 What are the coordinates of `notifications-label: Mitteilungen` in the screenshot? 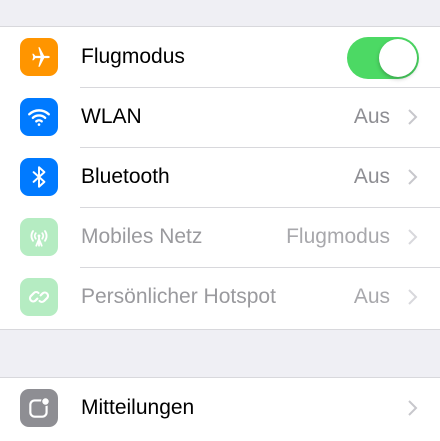 It's located at (138, 407).